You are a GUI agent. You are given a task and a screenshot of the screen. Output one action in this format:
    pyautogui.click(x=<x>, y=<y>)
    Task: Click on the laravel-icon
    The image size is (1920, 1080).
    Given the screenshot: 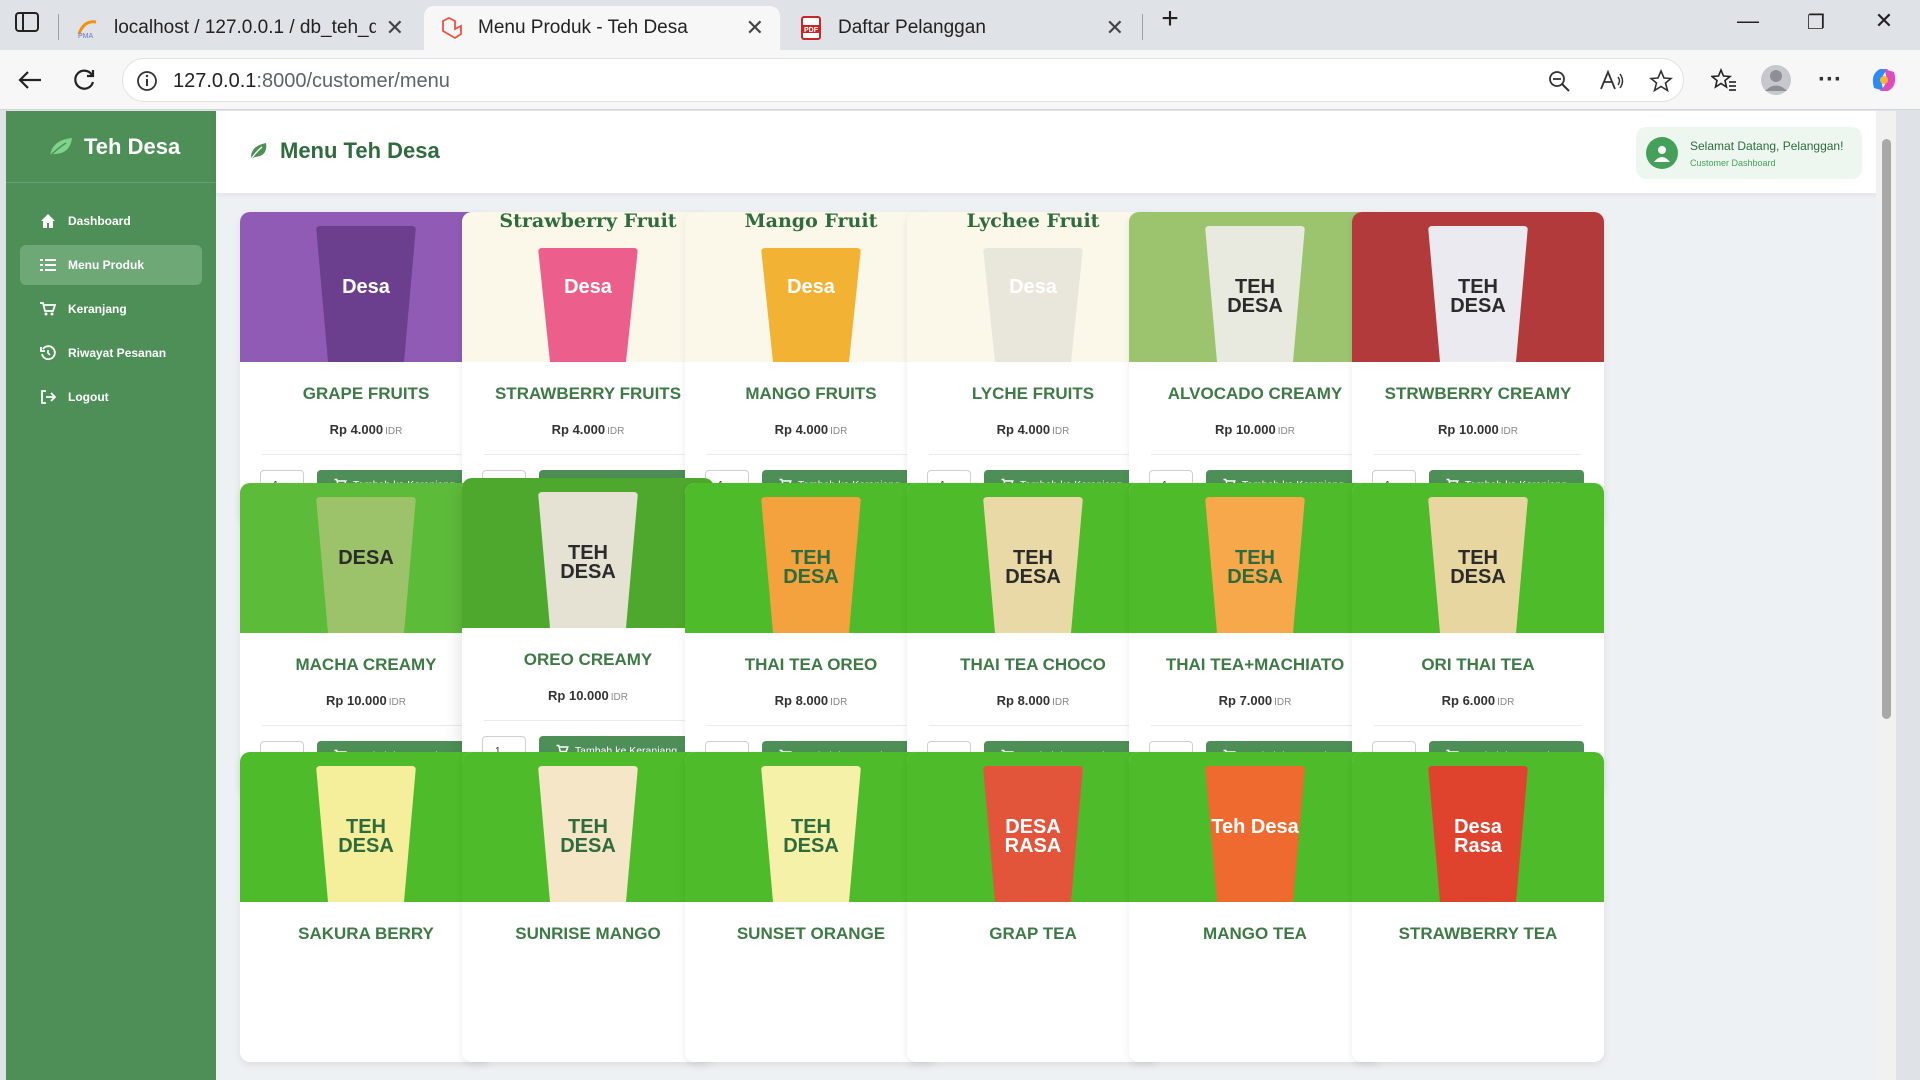 What is the action you would take?
    pyautogui.click(x=452, y=28)
    